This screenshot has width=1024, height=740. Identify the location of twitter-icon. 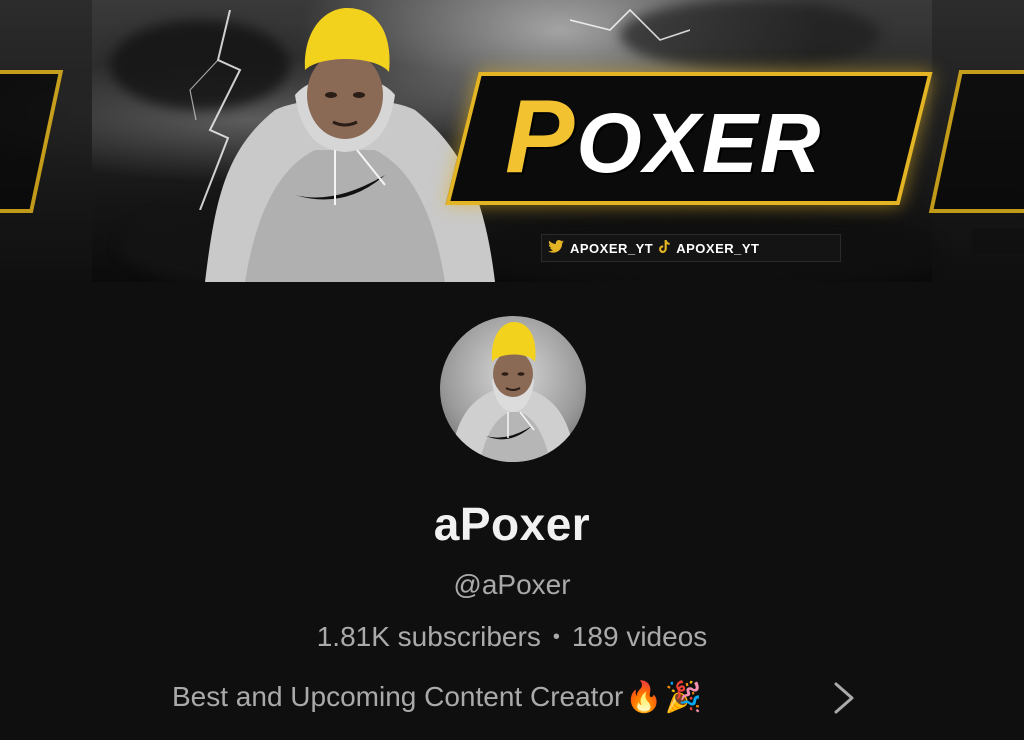
(556, 248).